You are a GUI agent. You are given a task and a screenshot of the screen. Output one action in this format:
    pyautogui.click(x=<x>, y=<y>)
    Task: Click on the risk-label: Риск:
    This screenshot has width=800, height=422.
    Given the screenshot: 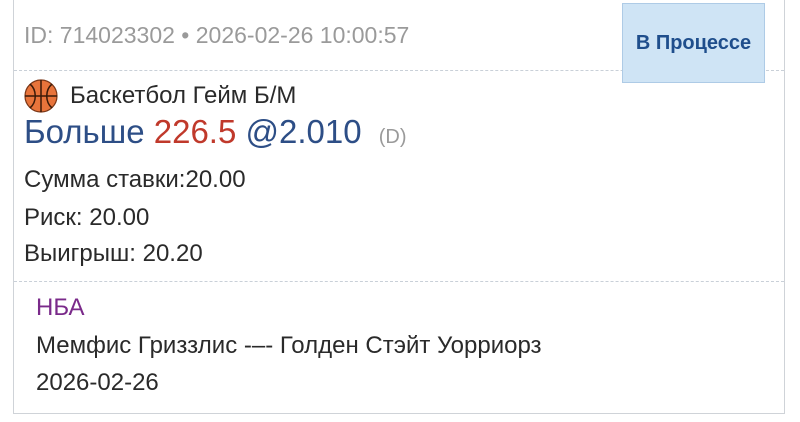 What is the action you would take?
    pyautogui.click(x=53, y=217)
    